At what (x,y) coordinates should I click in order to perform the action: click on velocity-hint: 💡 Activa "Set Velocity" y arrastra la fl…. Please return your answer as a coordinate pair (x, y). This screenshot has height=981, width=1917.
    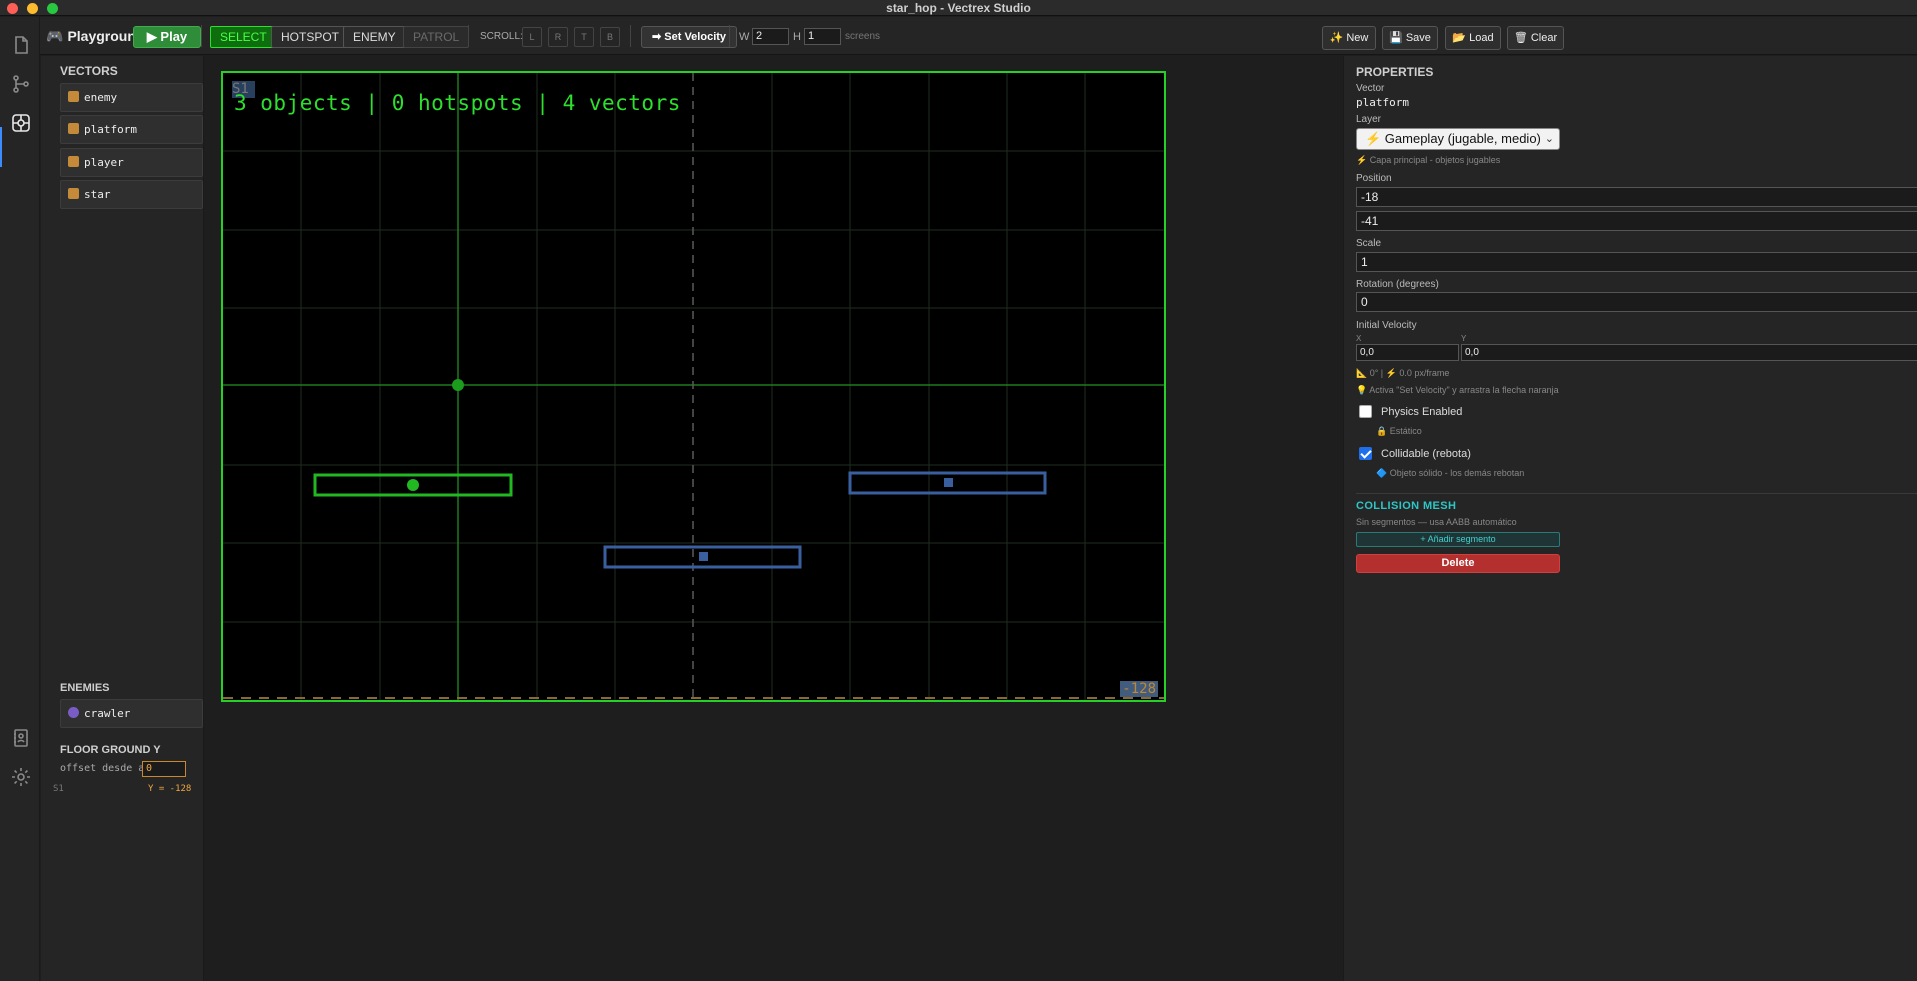
    Looking at the image, I should click on (1457, 390).